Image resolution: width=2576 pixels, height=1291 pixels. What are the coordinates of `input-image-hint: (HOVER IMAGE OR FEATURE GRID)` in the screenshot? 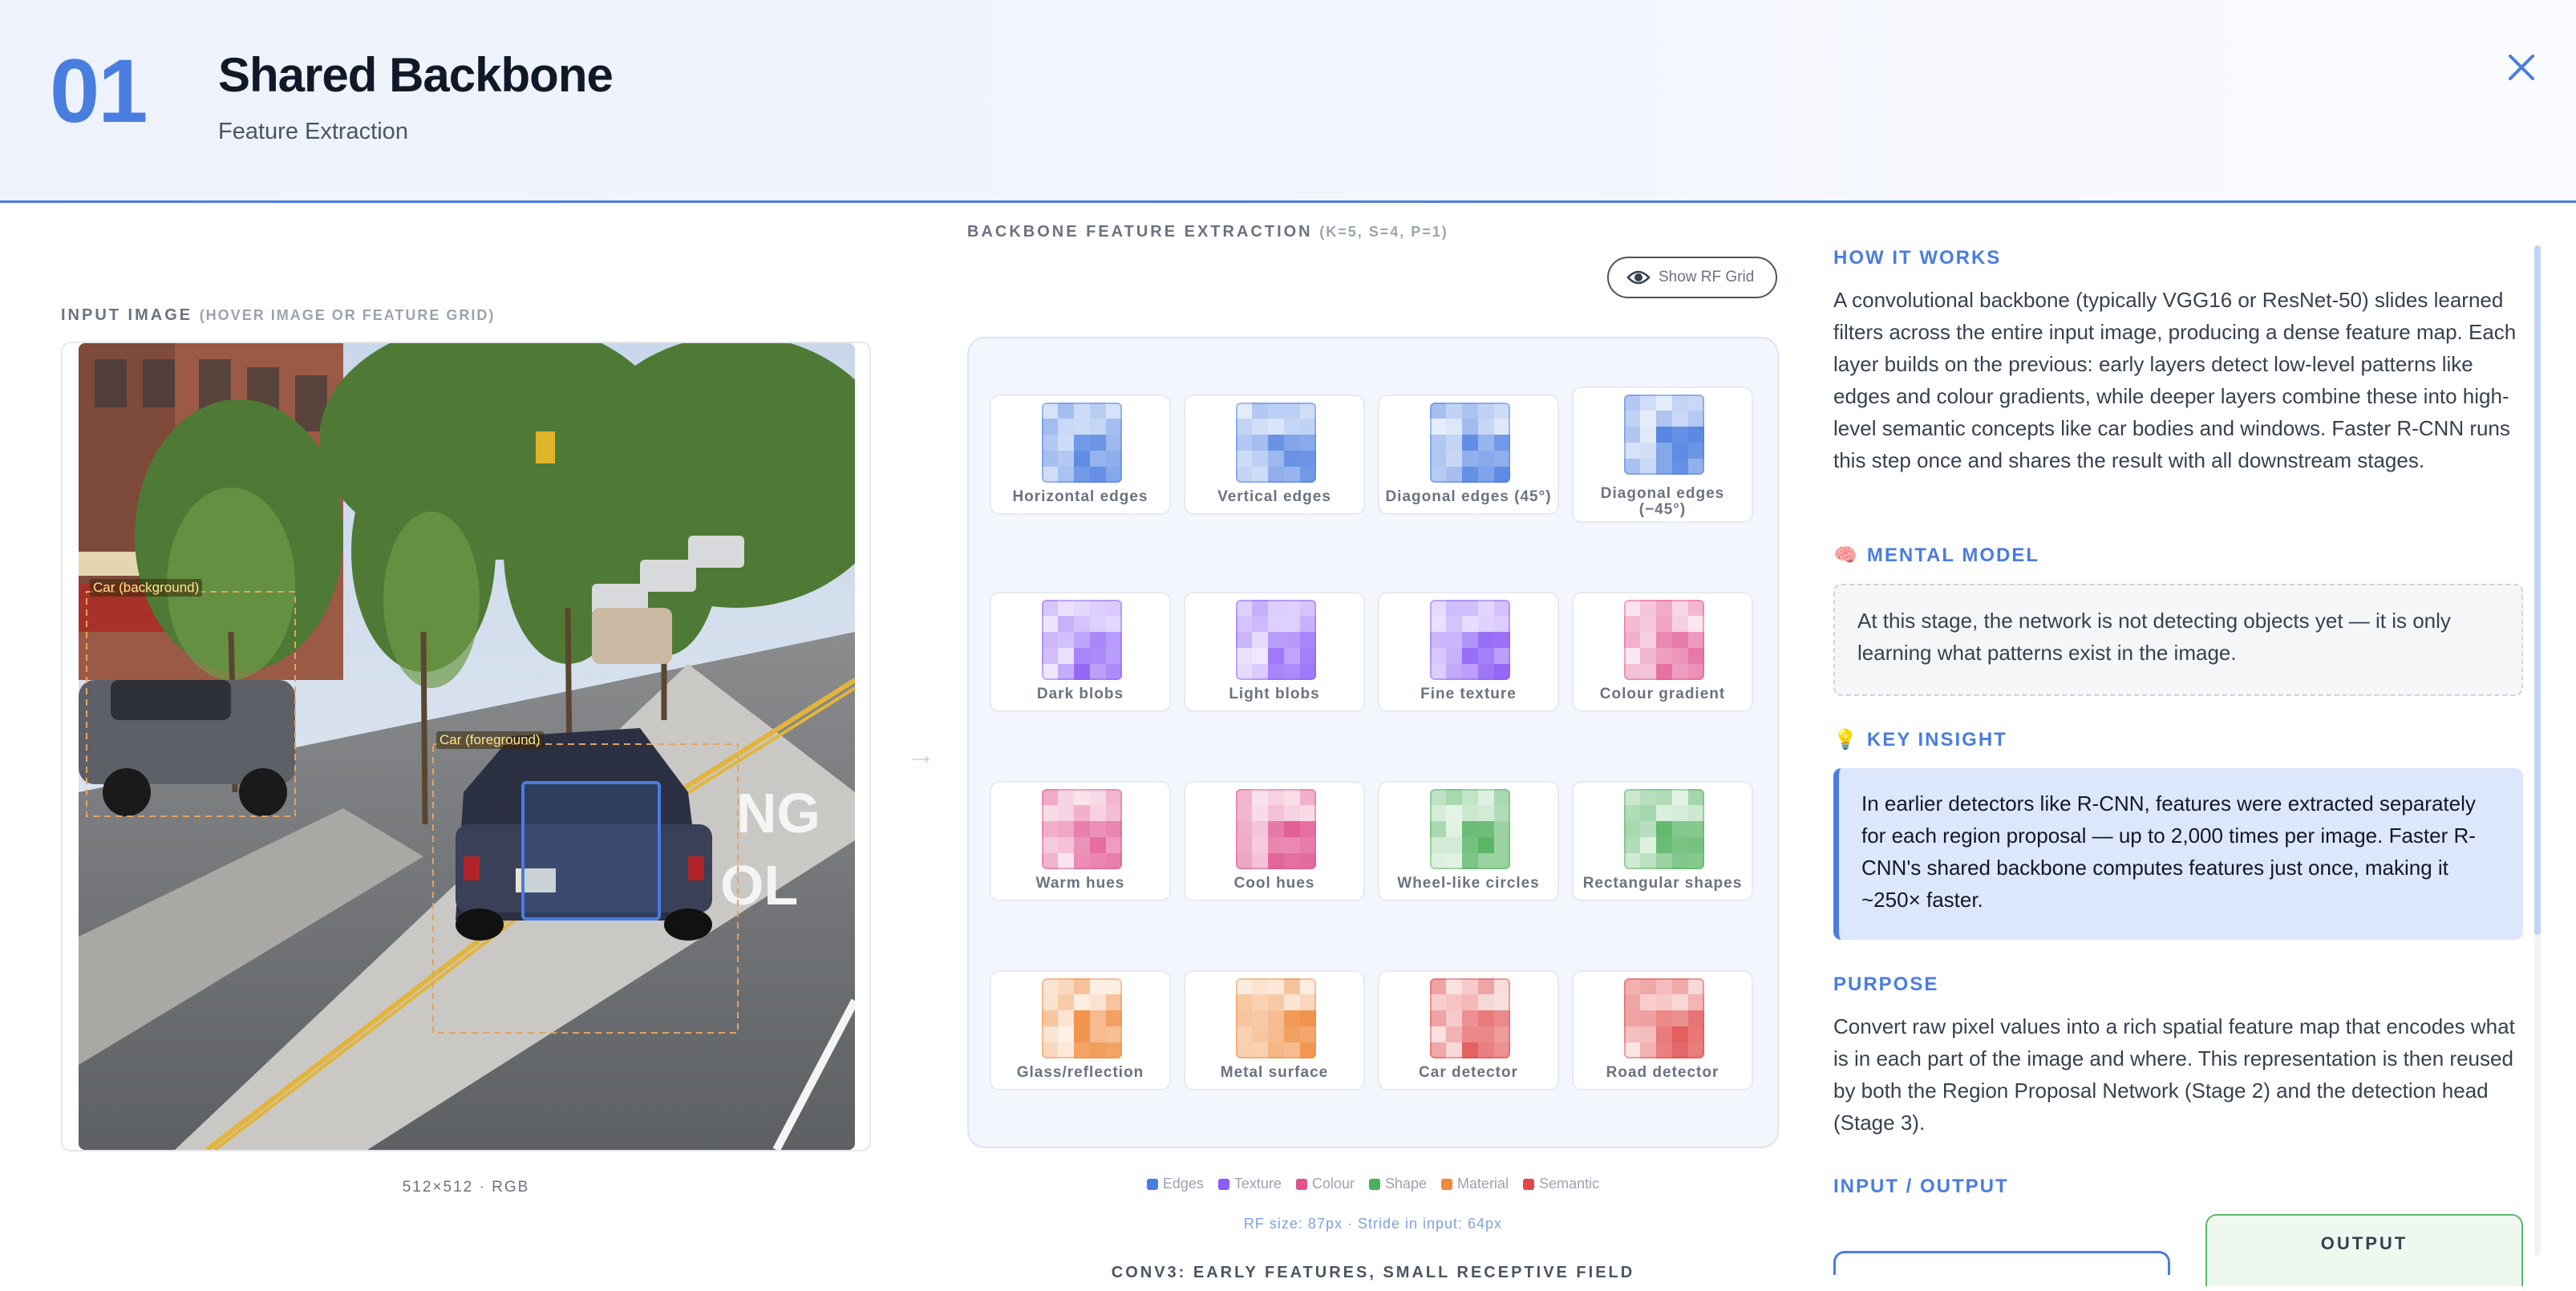 It's located at (347, 315).